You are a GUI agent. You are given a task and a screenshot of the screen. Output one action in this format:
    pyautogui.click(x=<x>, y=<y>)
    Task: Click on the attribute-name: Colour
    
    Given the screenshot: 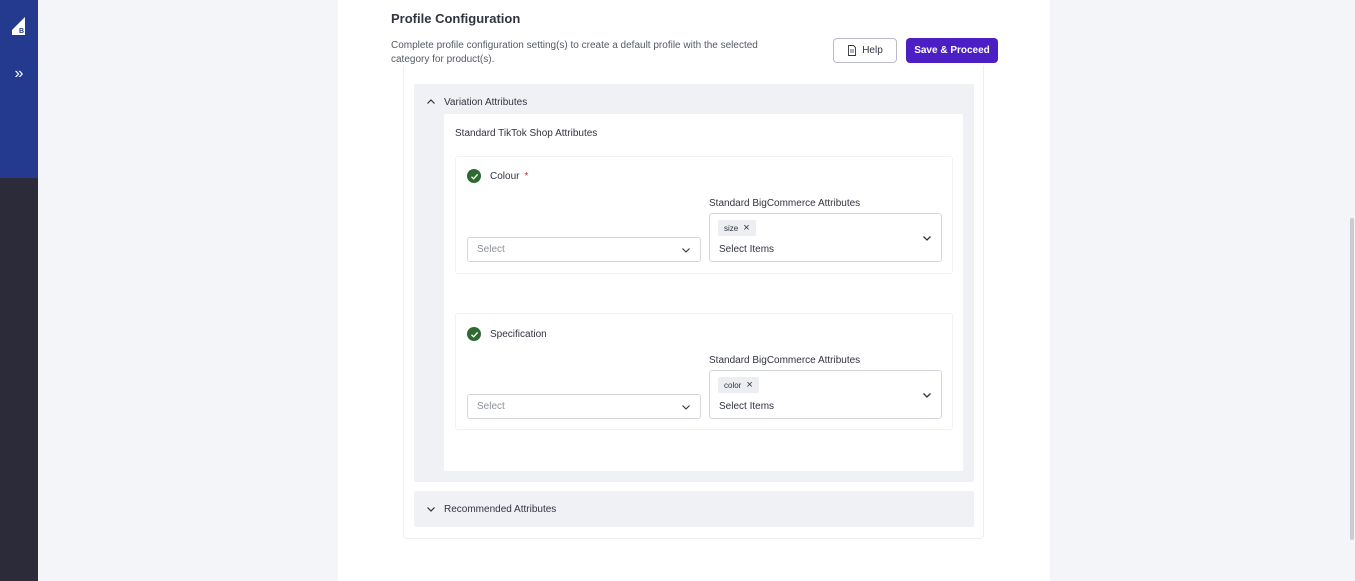 What is the action you would take?
    pyautogui.click(x=505, y=176)
    